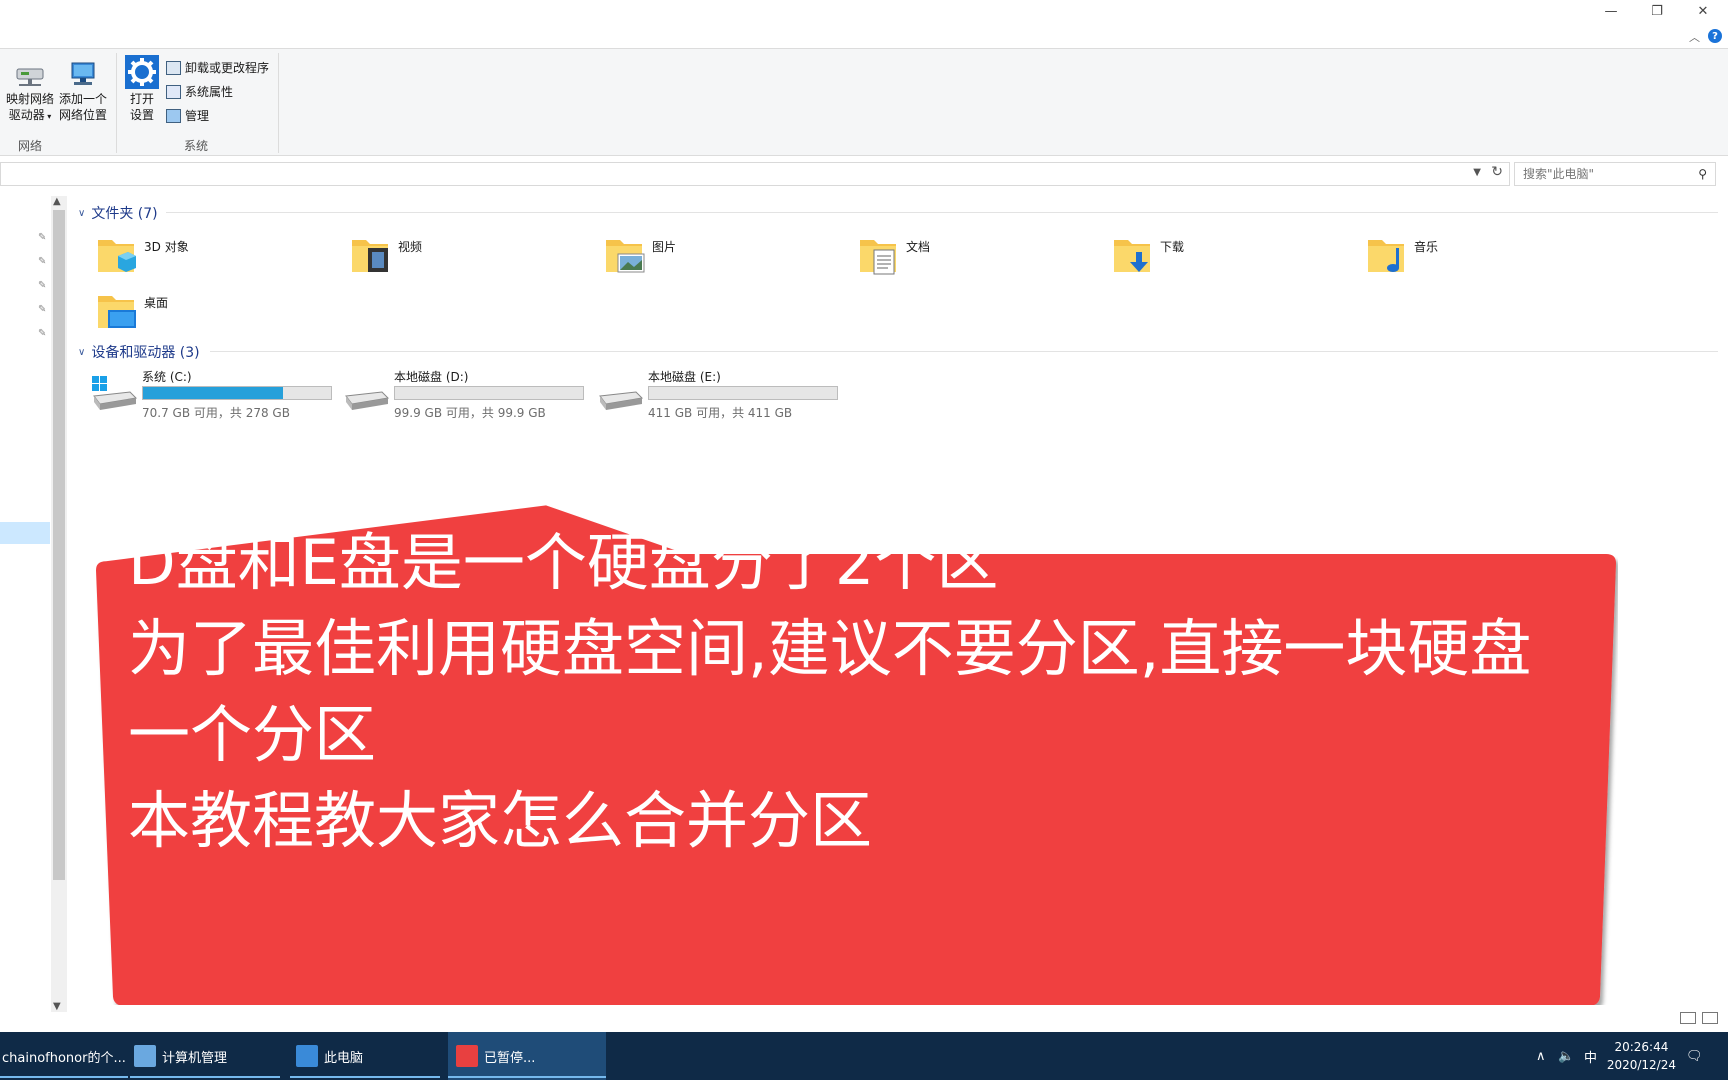  What do you see at coordinates (83, 91) in the screenshot?
I see `add-network-location-button: 添加一个 网络位置` at bounding box center [83, 91].